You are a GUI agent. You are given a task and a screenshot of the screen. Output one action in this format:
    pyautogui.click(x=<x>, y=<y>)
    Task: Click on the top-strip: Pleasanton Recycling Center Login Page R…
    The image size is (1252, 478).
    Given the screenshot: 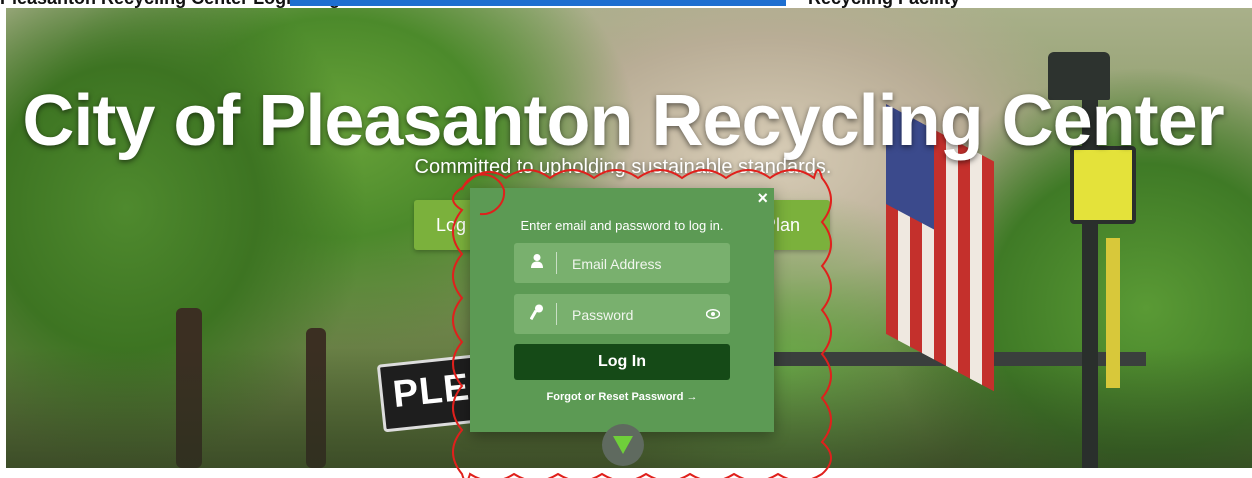 What is the action you would take?
    pyautogui.click(x=626, y=4)
    